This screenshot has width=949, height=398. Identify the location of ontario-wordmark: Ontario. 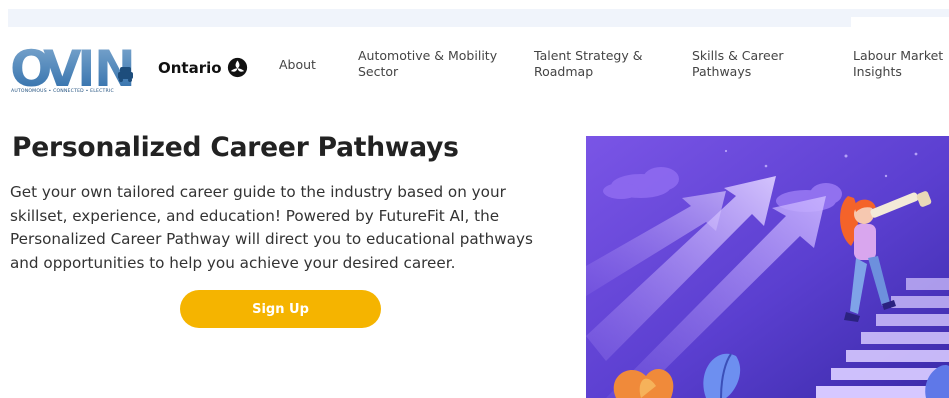
(190, 67).